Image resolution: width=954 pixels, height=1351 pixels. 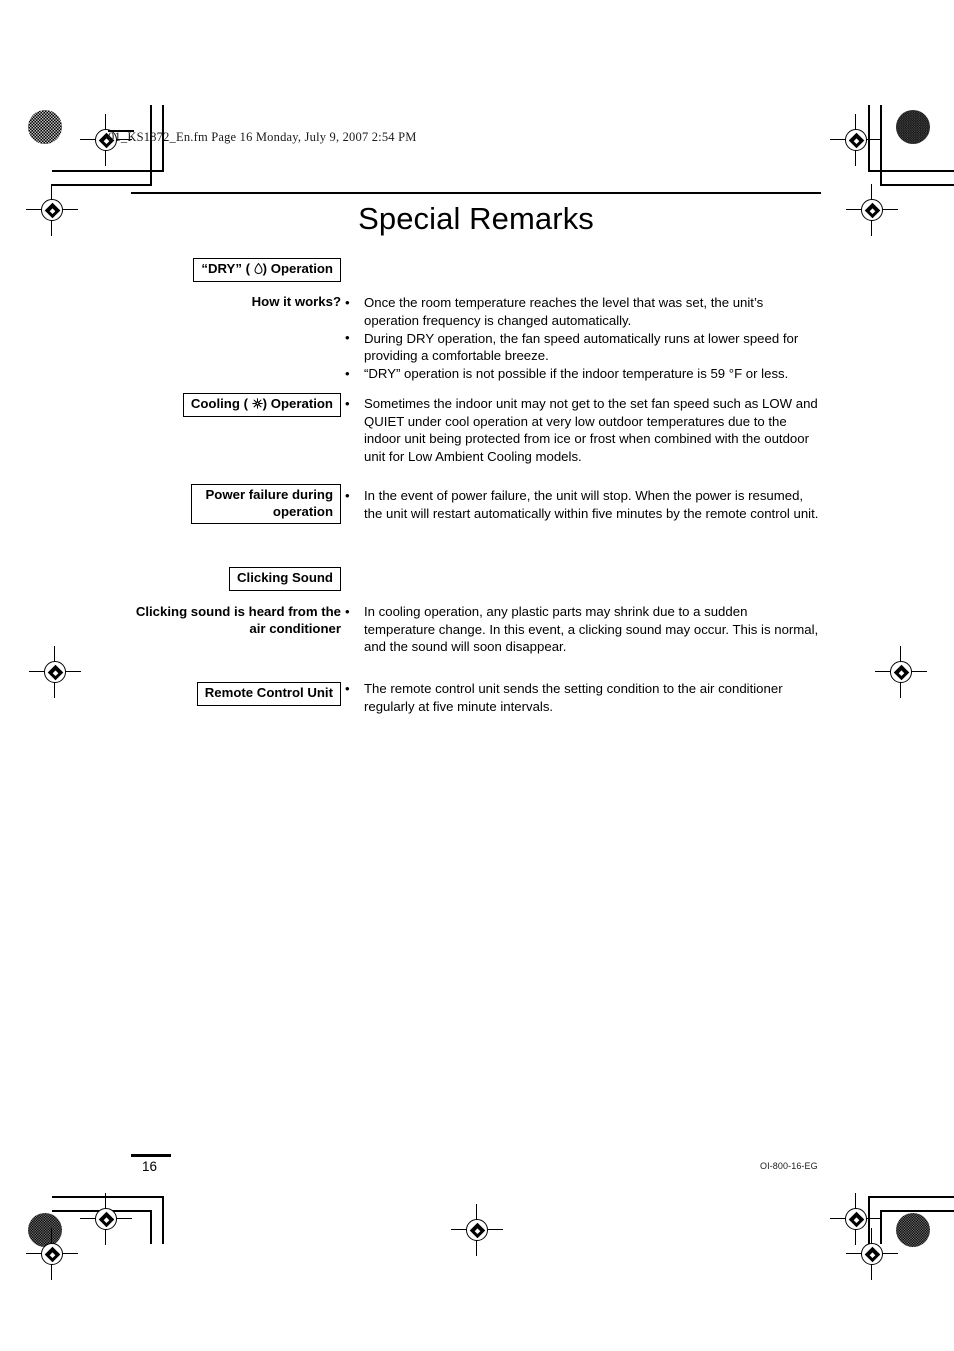 I want to click on registration-target-bottom-right-outer, so click(x=872, y=1254).